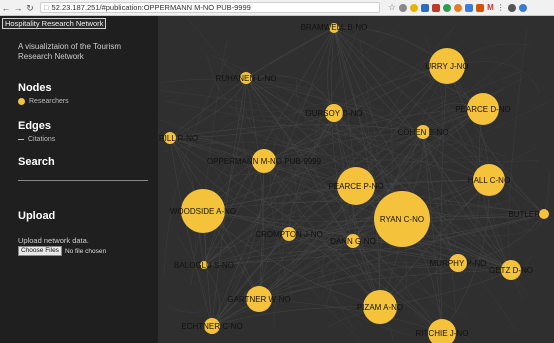 The image size is (554, 343). What do you see at coordinates (6, 8) in the screenshot?
I see `back-icon: ←` at bounding box center [6, 8].